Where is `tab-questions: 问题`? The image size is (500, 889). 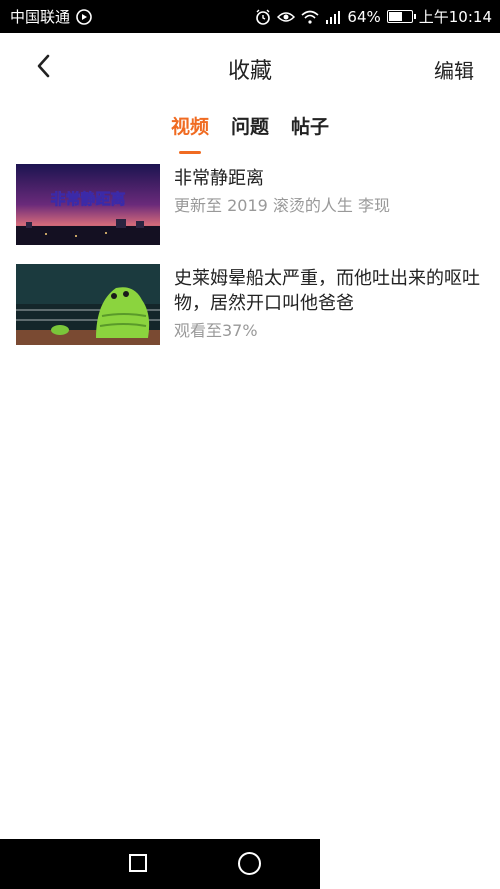
tab-questions: 问题 is located at coordinates (250, 133).